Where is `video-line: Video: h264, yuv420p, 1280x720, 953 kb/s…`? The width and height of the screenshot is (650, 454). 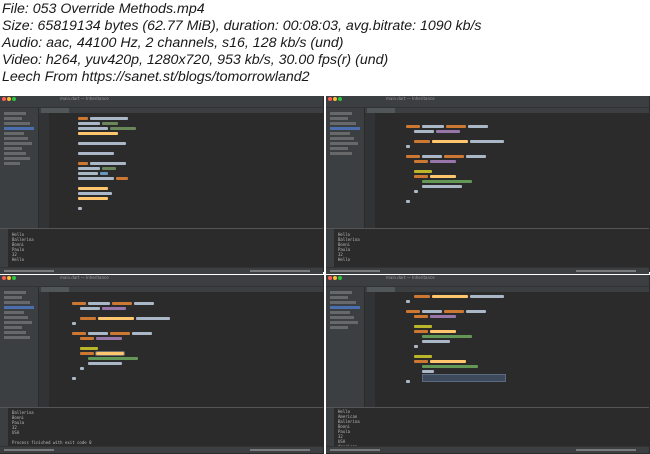
video-line: Video: h264, yuv420p, 1280x720, 953 kb/s… is located at coordinates (195, 60).